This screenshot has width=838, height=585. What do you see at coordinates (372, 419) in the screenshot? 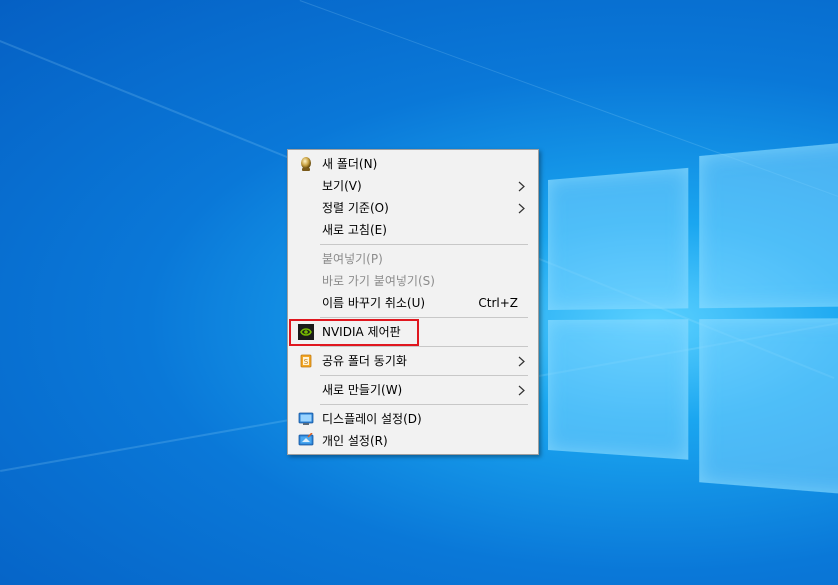
I see `menu-item-label: 디스플레이 설정(D)` at bounding box center [372, 419].